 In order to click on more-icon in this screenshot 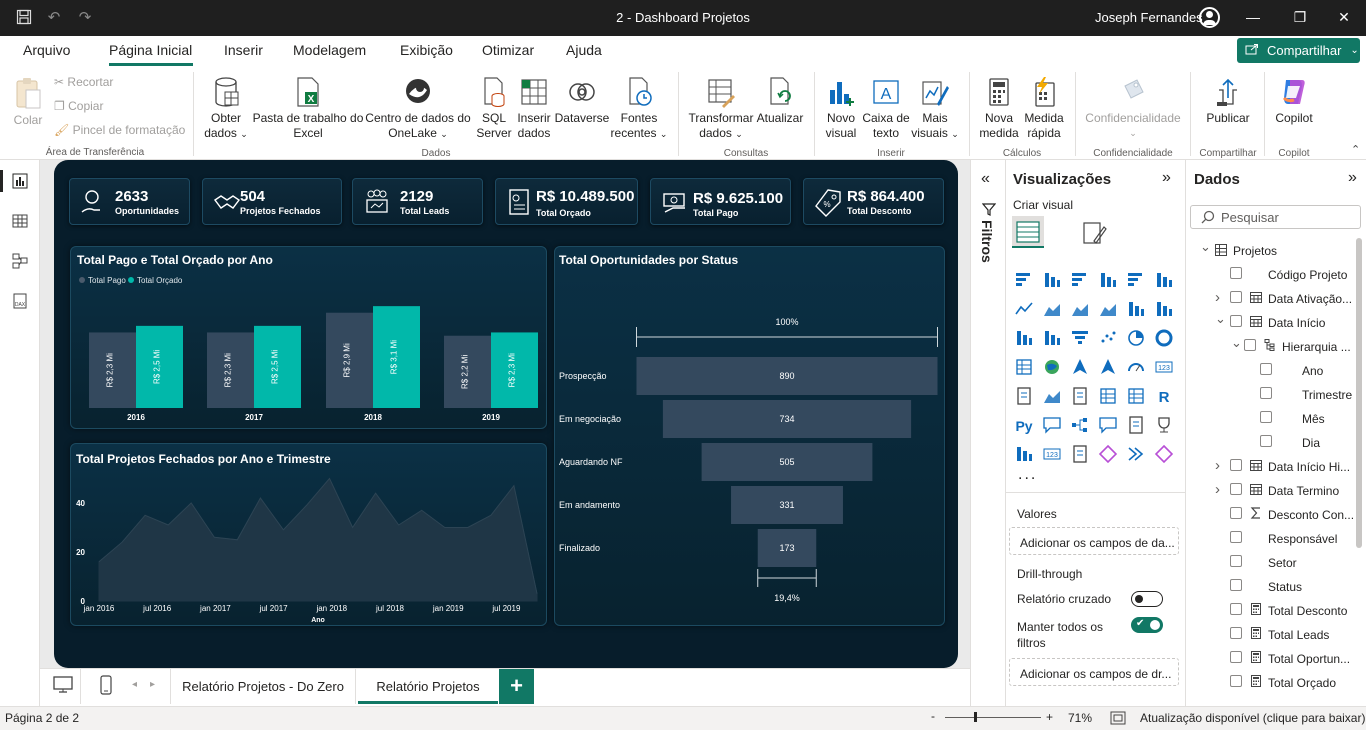, I will do `click(1164, 454)`.